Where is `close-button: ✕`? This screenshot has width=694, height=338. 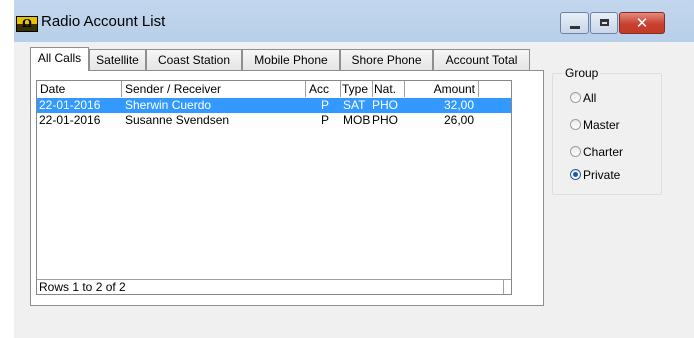
close-button: ✕ is located at coordinates (642, 23).